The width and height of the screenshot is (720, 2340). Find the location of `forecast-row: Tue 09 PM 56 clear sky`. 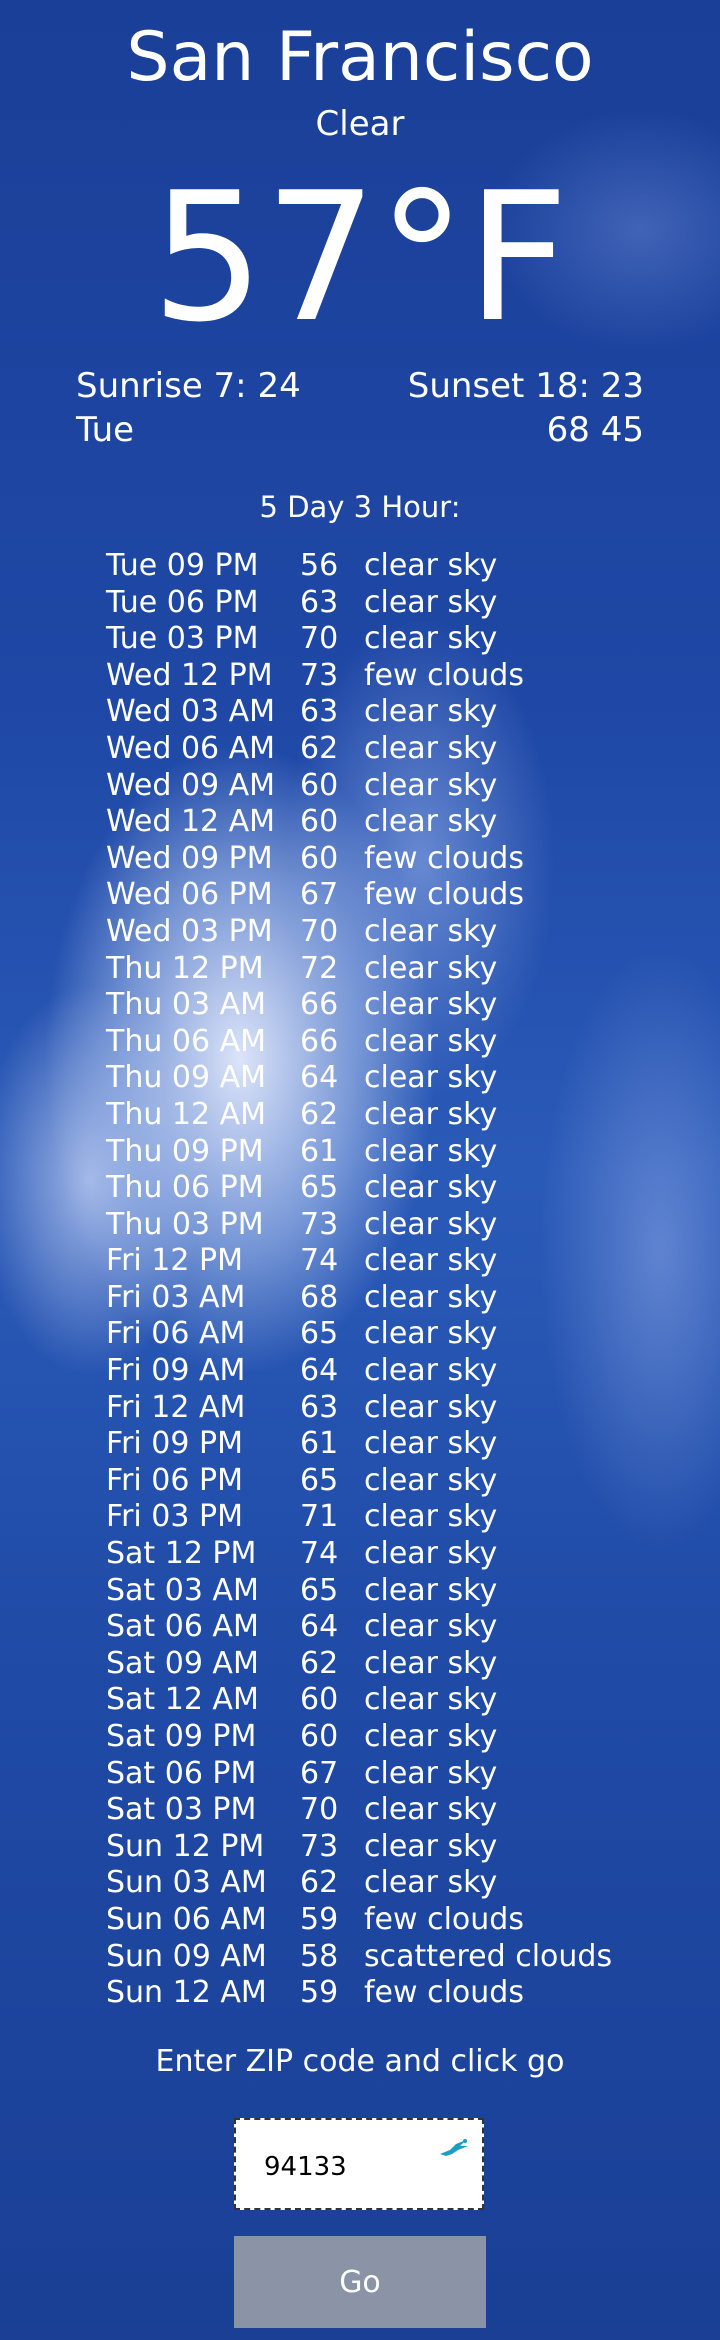

forecast-row: Tue 09 PM 56 clear sky is located at coordinates (359, 566).